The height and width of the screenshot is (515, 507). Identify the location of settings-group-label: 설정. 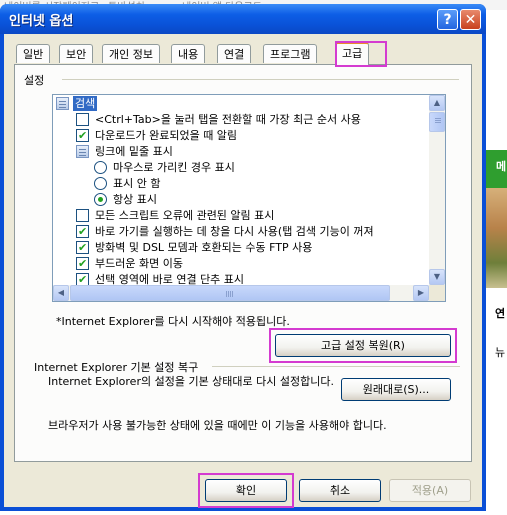
(36, 80).